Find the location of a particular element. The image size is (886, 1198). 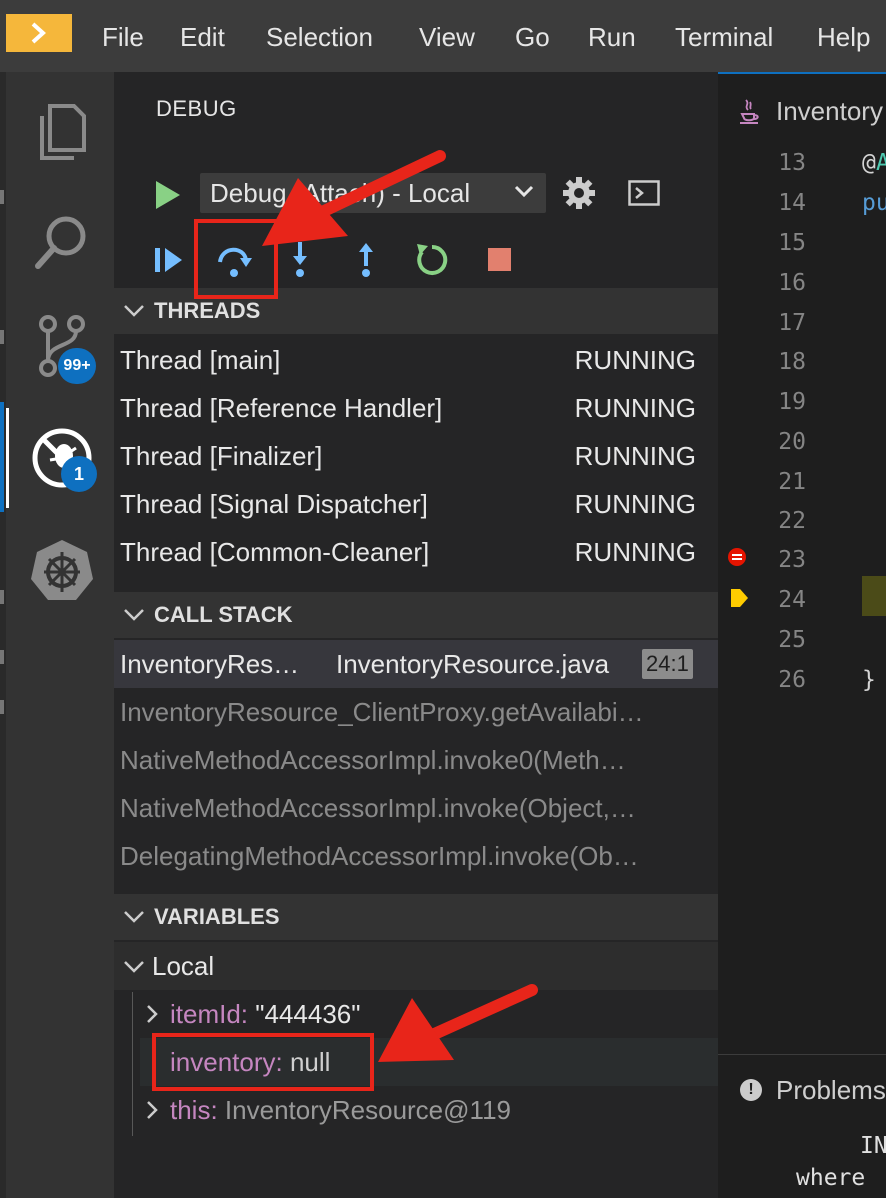

arrow-to-step-over is located at coordinates (354, 198).